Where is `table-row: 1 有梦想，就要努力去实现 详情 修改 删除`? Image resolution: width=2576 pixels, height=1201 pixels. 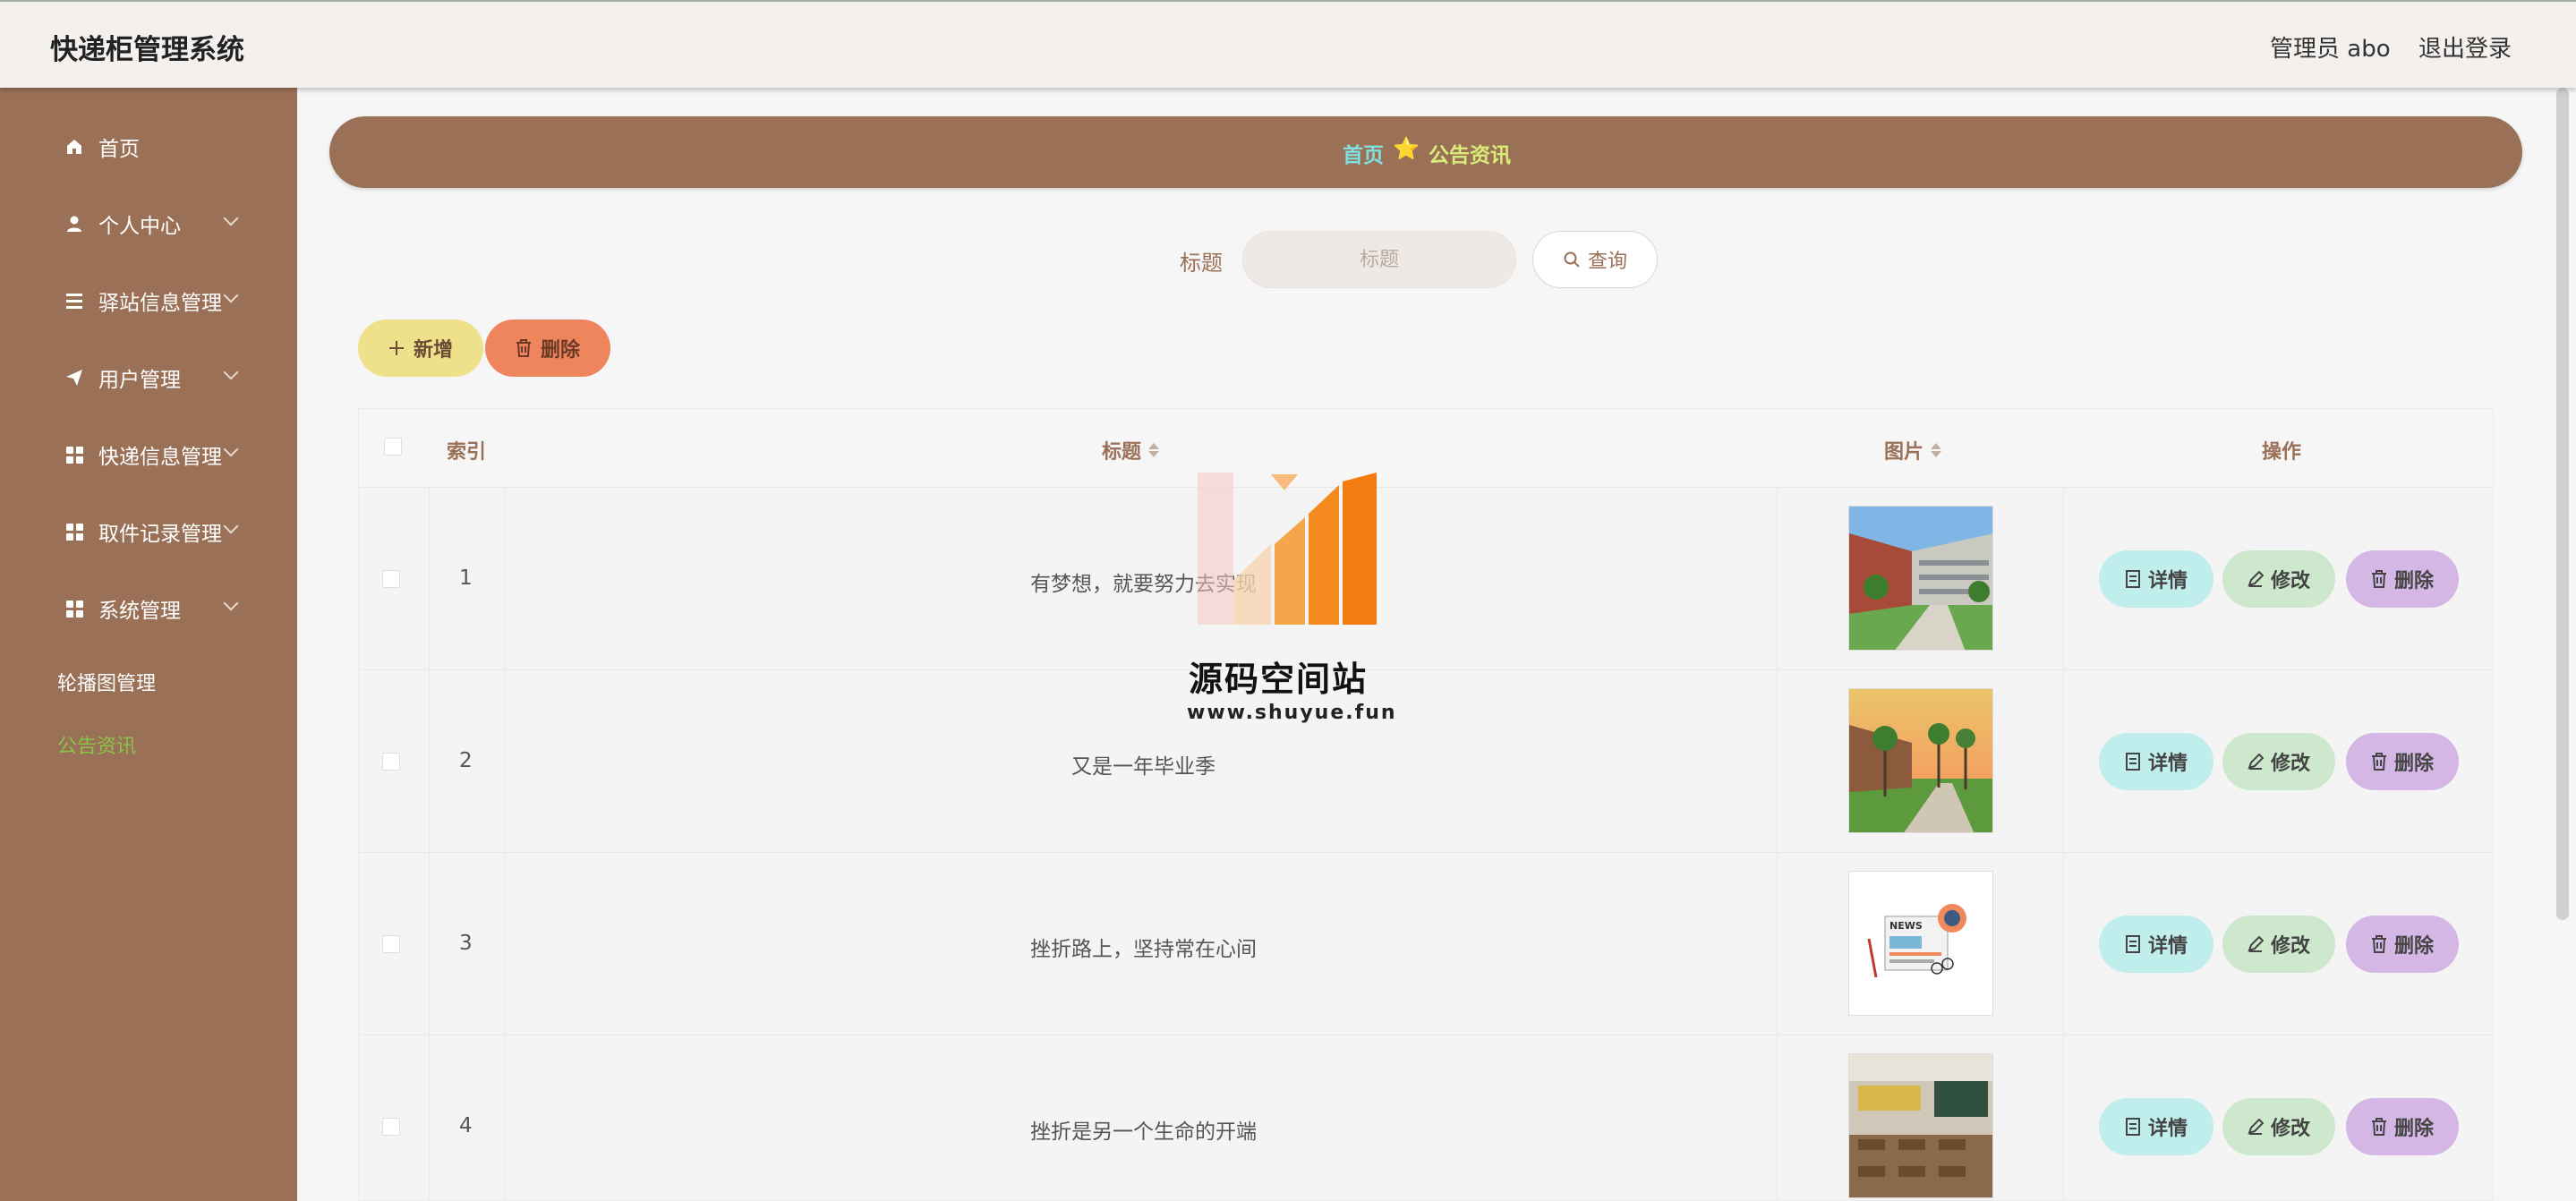 table-row: 1 有梦想，就要努力去实现 详情 修改 删除 is located at coordinates (1426, 579).